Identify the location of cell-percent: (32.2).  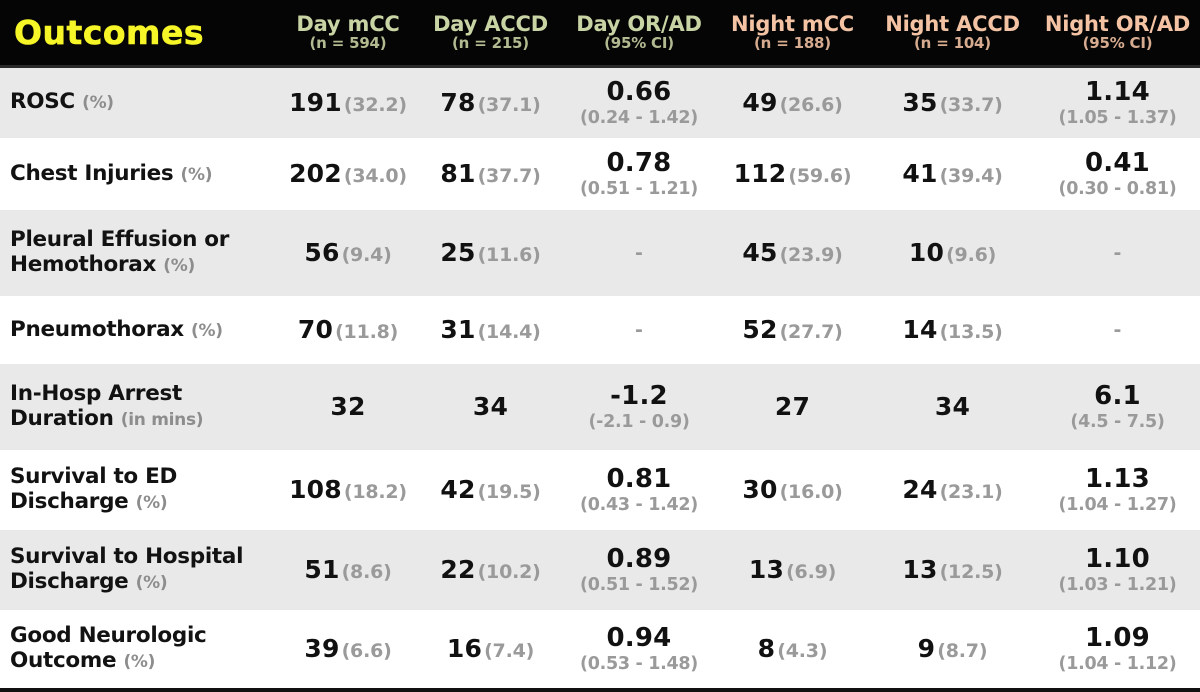
(375, 105).